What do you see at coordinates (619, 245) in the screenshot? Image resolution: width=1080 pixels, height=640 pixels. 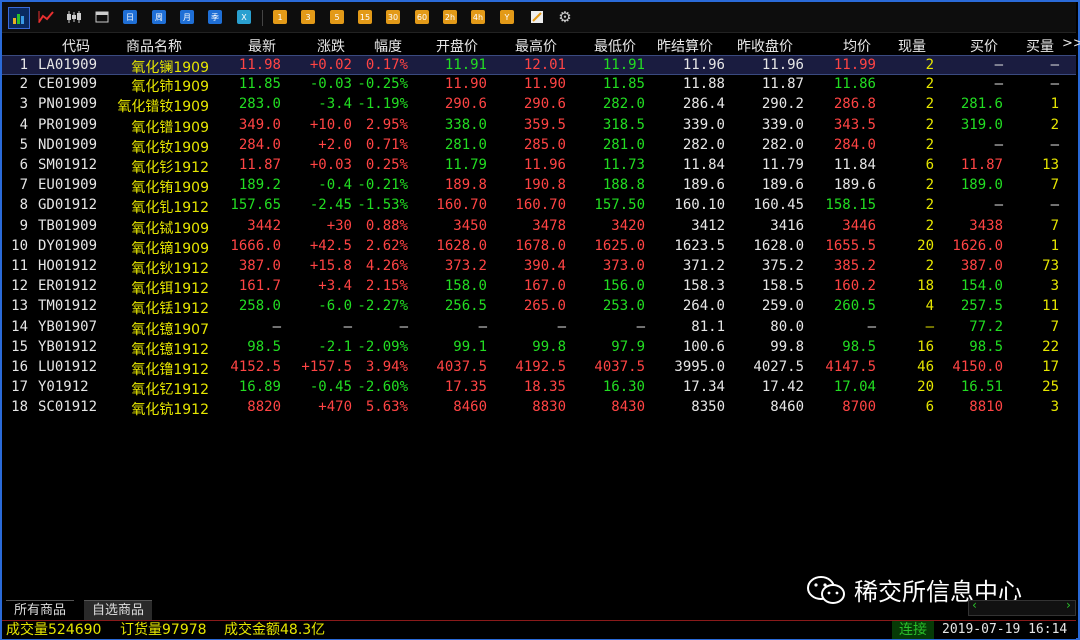 I see `cell-low: 1625.0` at bounding box center [619, 245].